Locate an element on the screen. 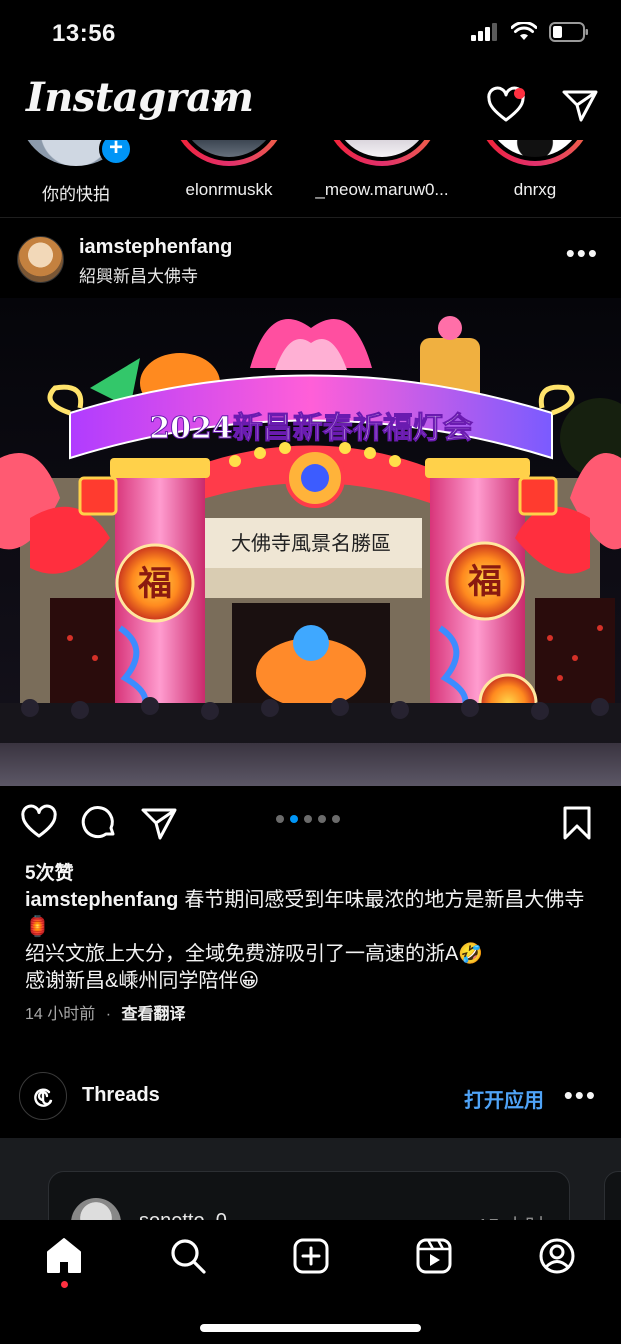  post-header: iamstephenfang 紹興新昌大佛寺 ••• is located at coordinates (310, 259).